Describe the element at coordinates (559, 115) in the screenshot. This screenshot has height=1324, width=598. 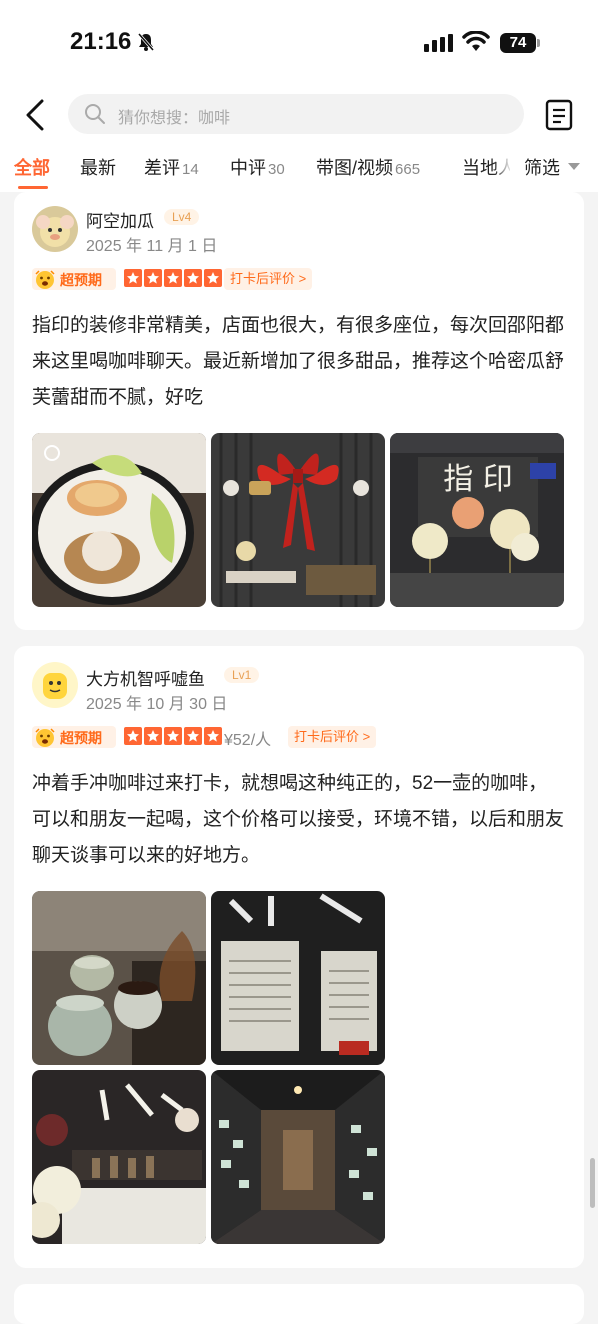
I see `notes-menu-icon` at that location.